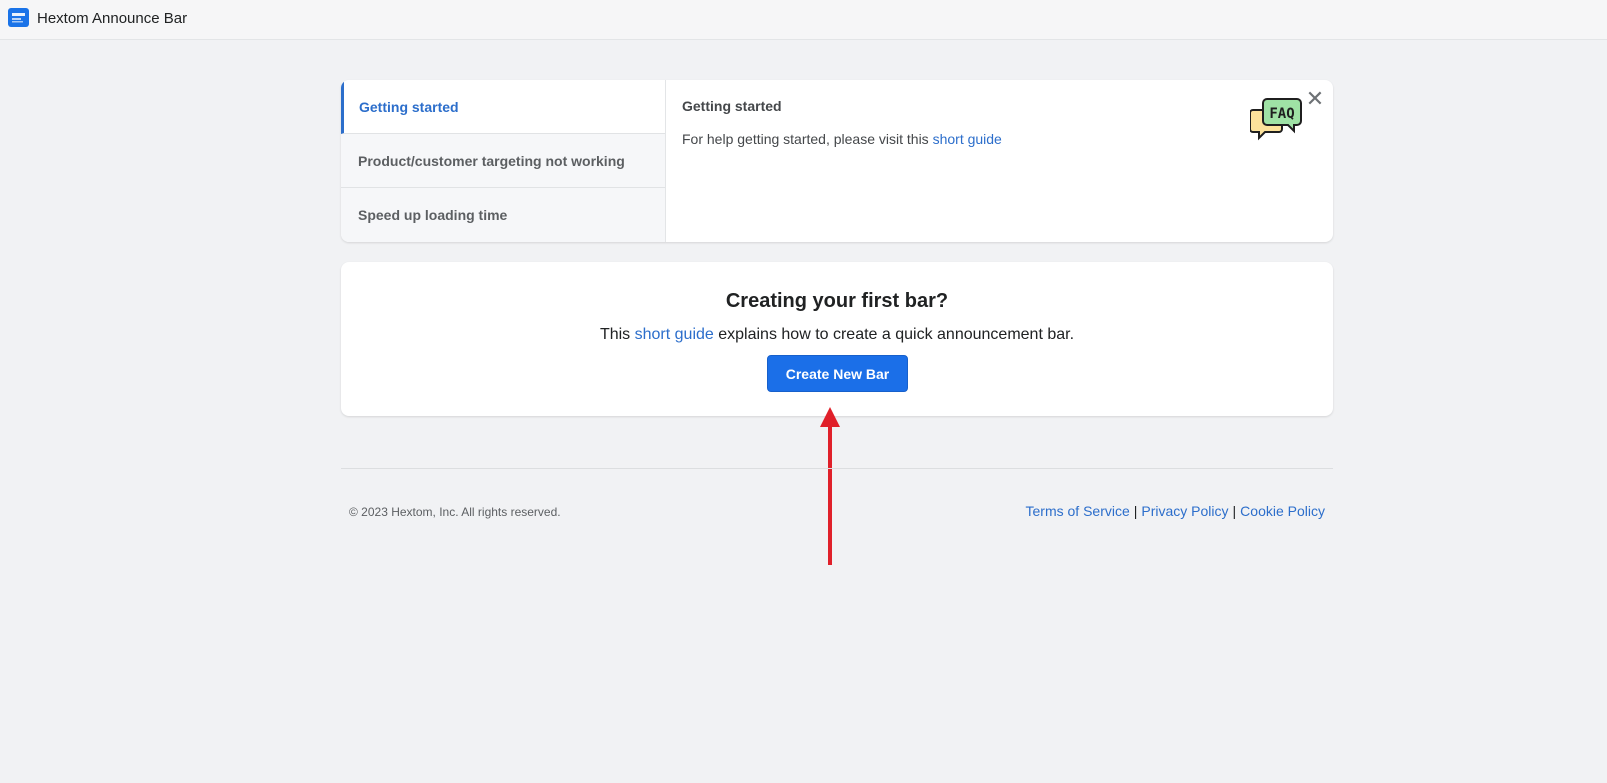 The height and width of the screenshot is (783, 1607). What do you see at coordinates (967, 139) in the screenshot?
I see `faq-short-guide-link: short guide` at bounding box center [967, 139].